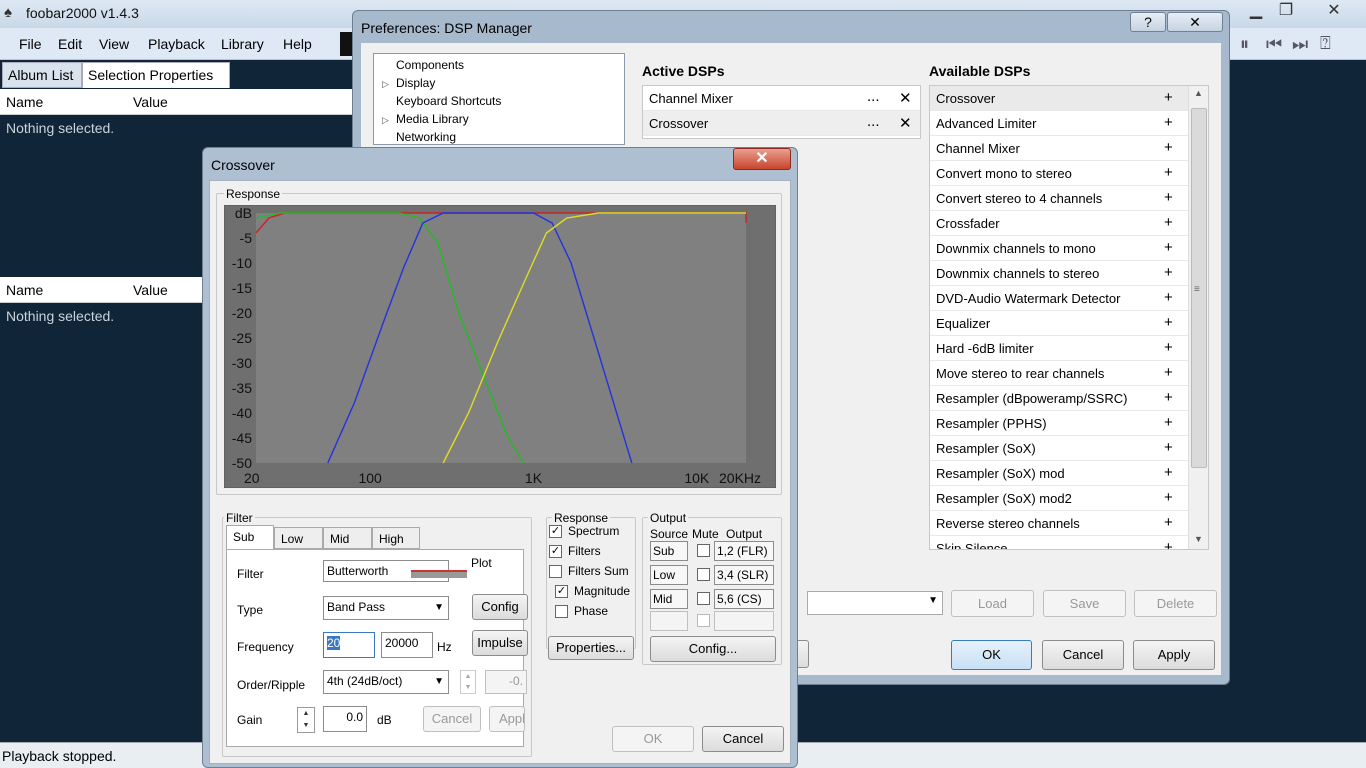 This screenshot has width=1366, height=768. Describe the element at coordinates (1059, 473) in the screenshot. I see `available-dsp-item: Resampler (SoX) mod +` at that location.